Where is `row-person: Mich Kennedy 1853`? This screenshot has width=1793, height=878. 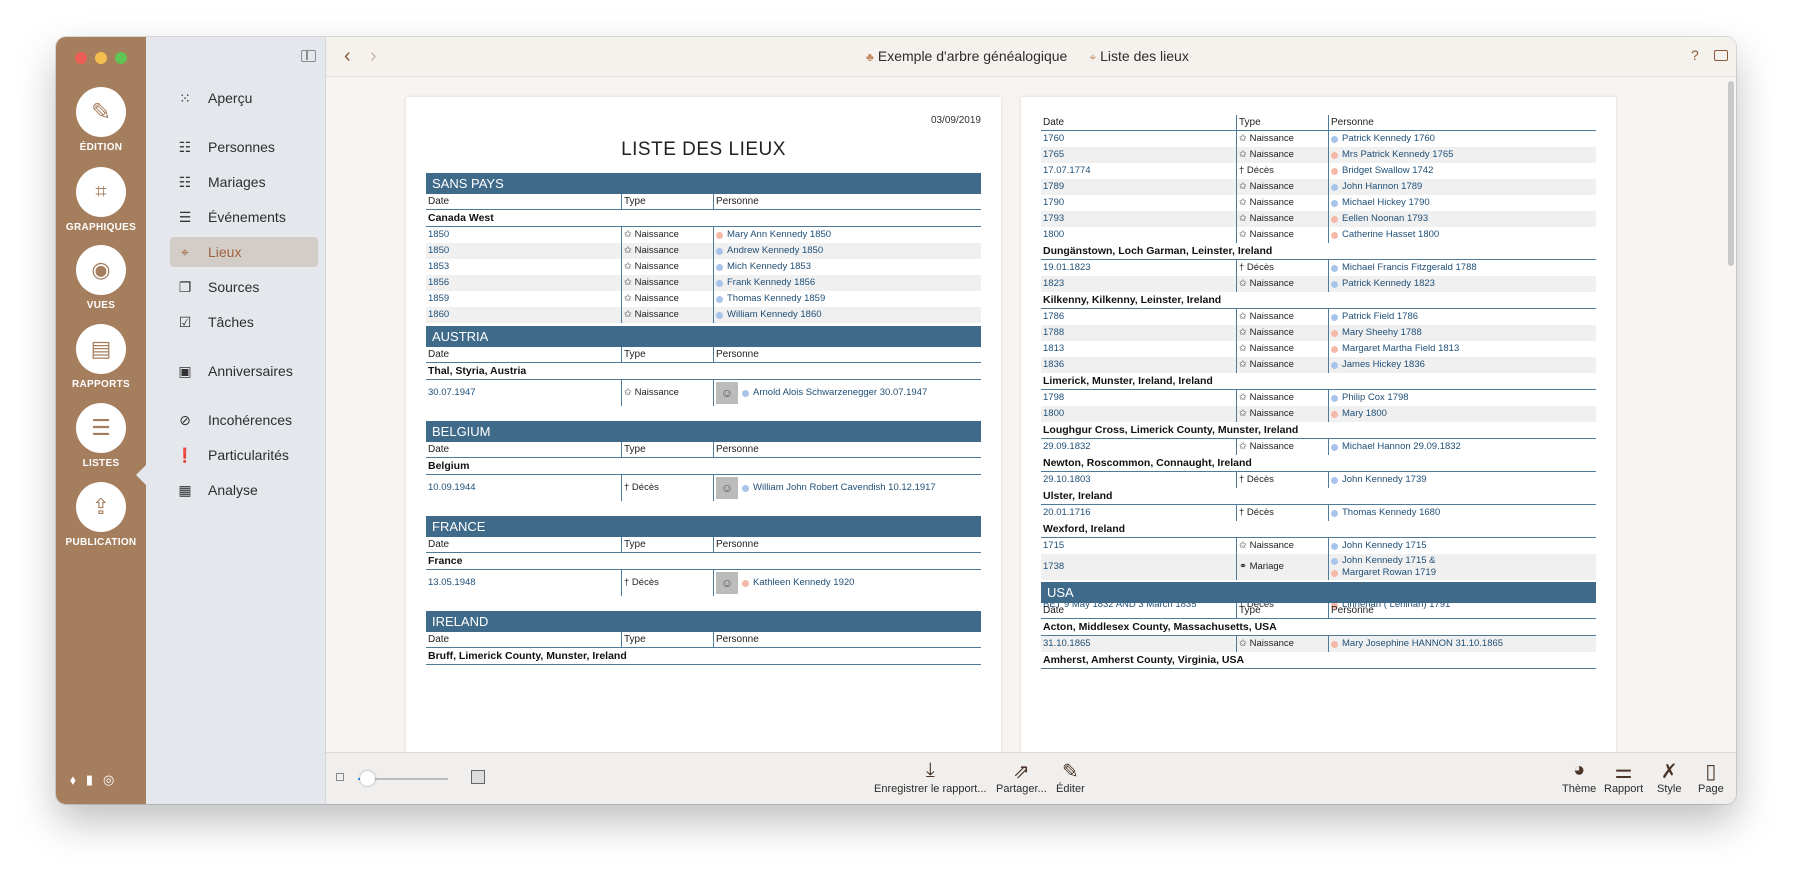 row-person: Mich Kennedy 1853 is located at coordinates (847, 267).